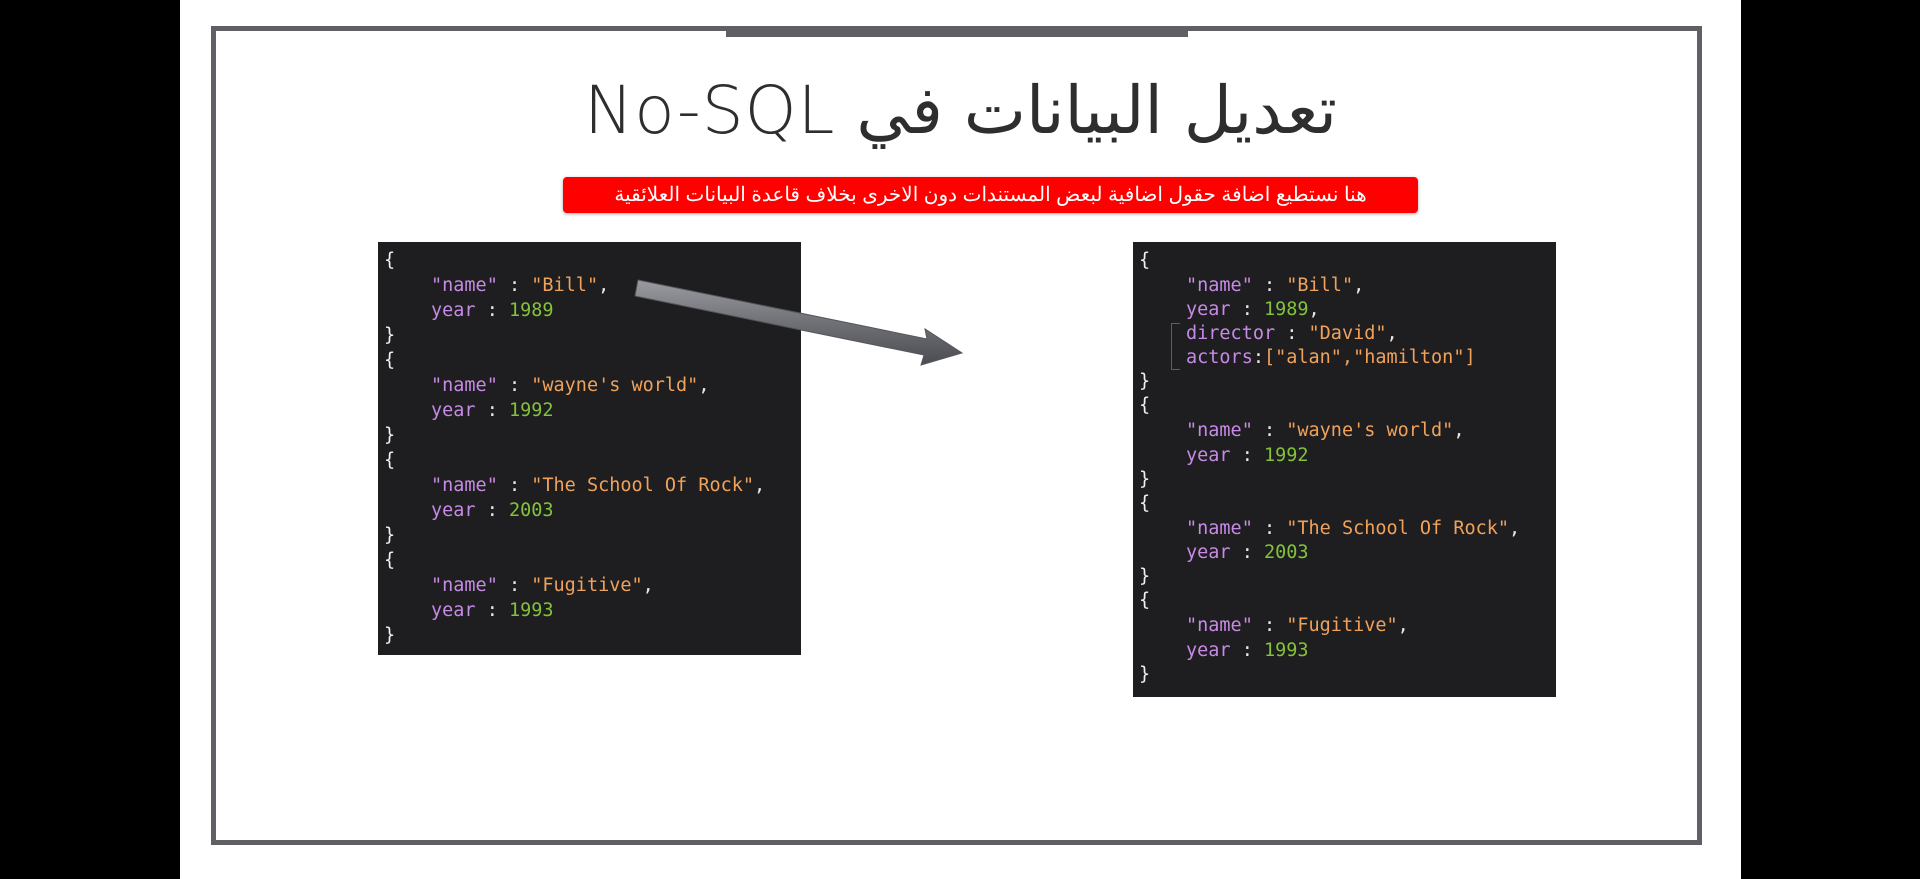  What do you see at coordinates (1292, 333) in the screenshot?
I see `code-line-director: director : "David",` at bounding box center [1292, 333].